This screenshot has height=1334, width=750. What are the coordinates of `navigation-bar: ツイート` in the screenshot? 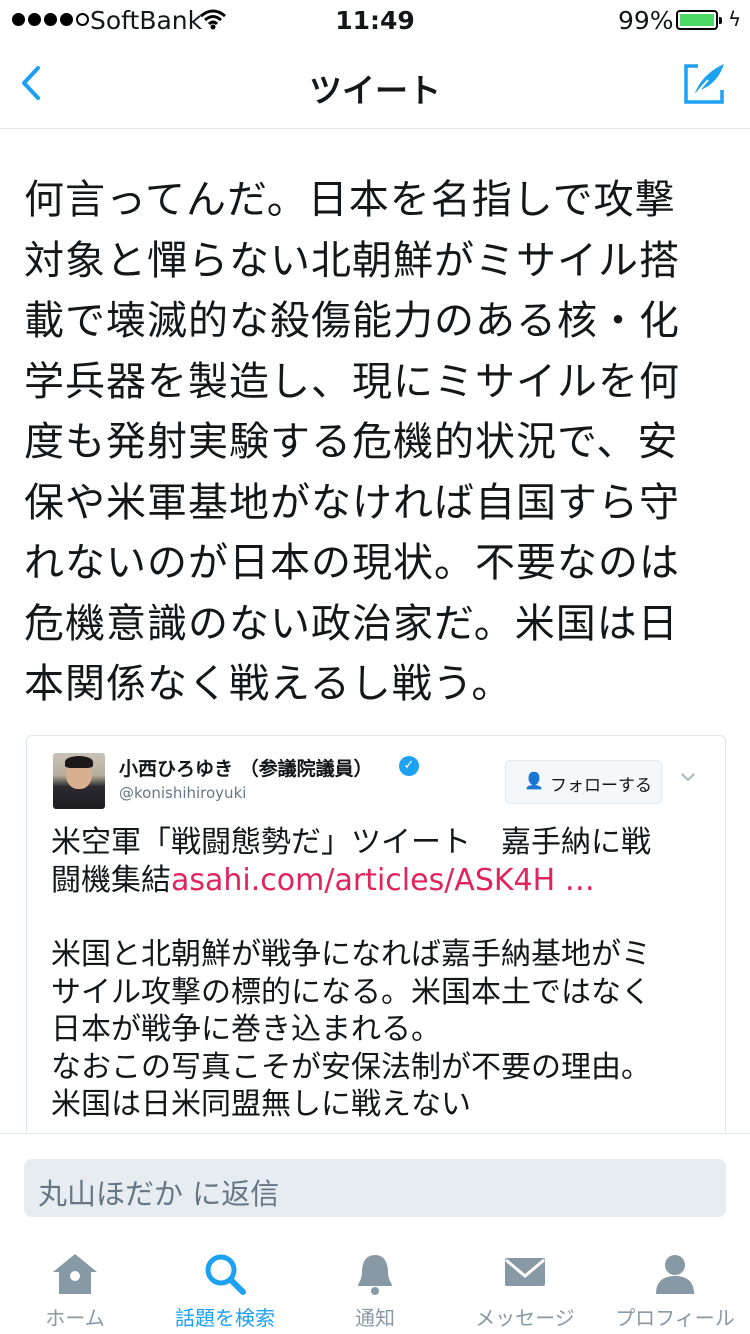 It's located at (375, 84).